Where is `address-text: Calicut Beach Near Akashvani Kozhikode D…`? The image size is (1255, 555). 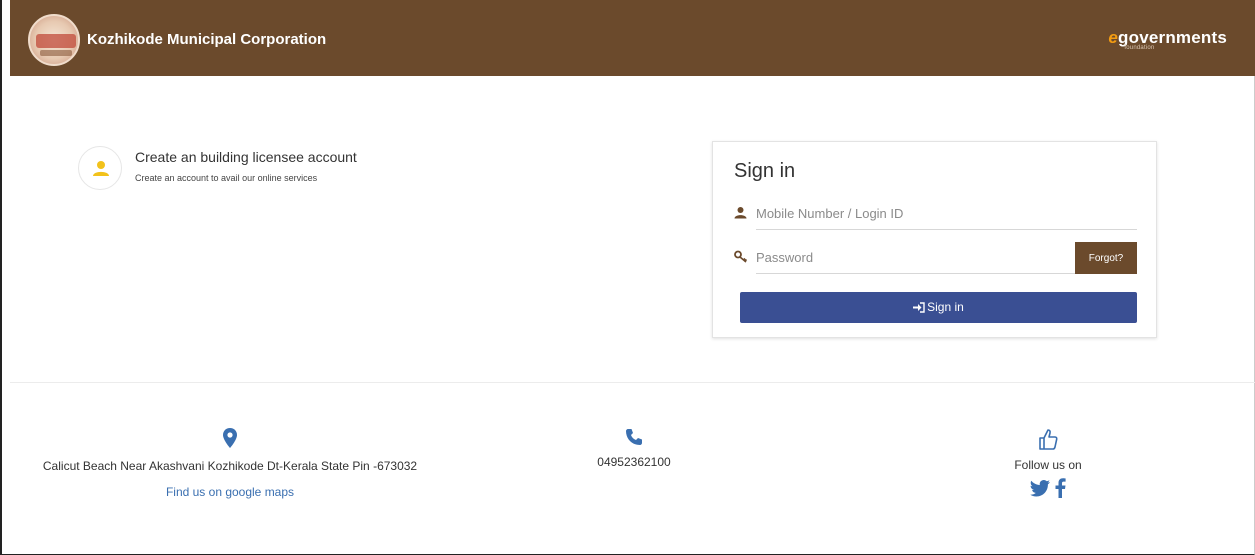 address-text: Calicut Beach Near Akashvani Kozhikode D… is located at coordinates (230, 466).